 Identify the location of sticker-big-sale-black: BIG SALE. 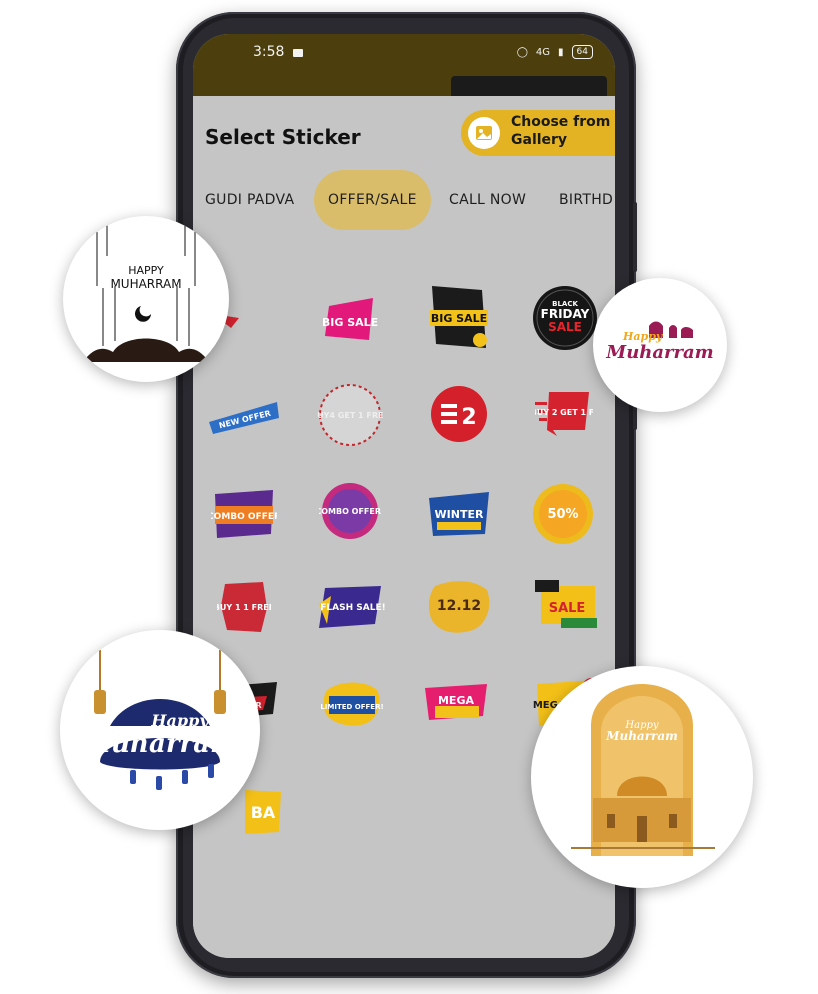
(459, 318).